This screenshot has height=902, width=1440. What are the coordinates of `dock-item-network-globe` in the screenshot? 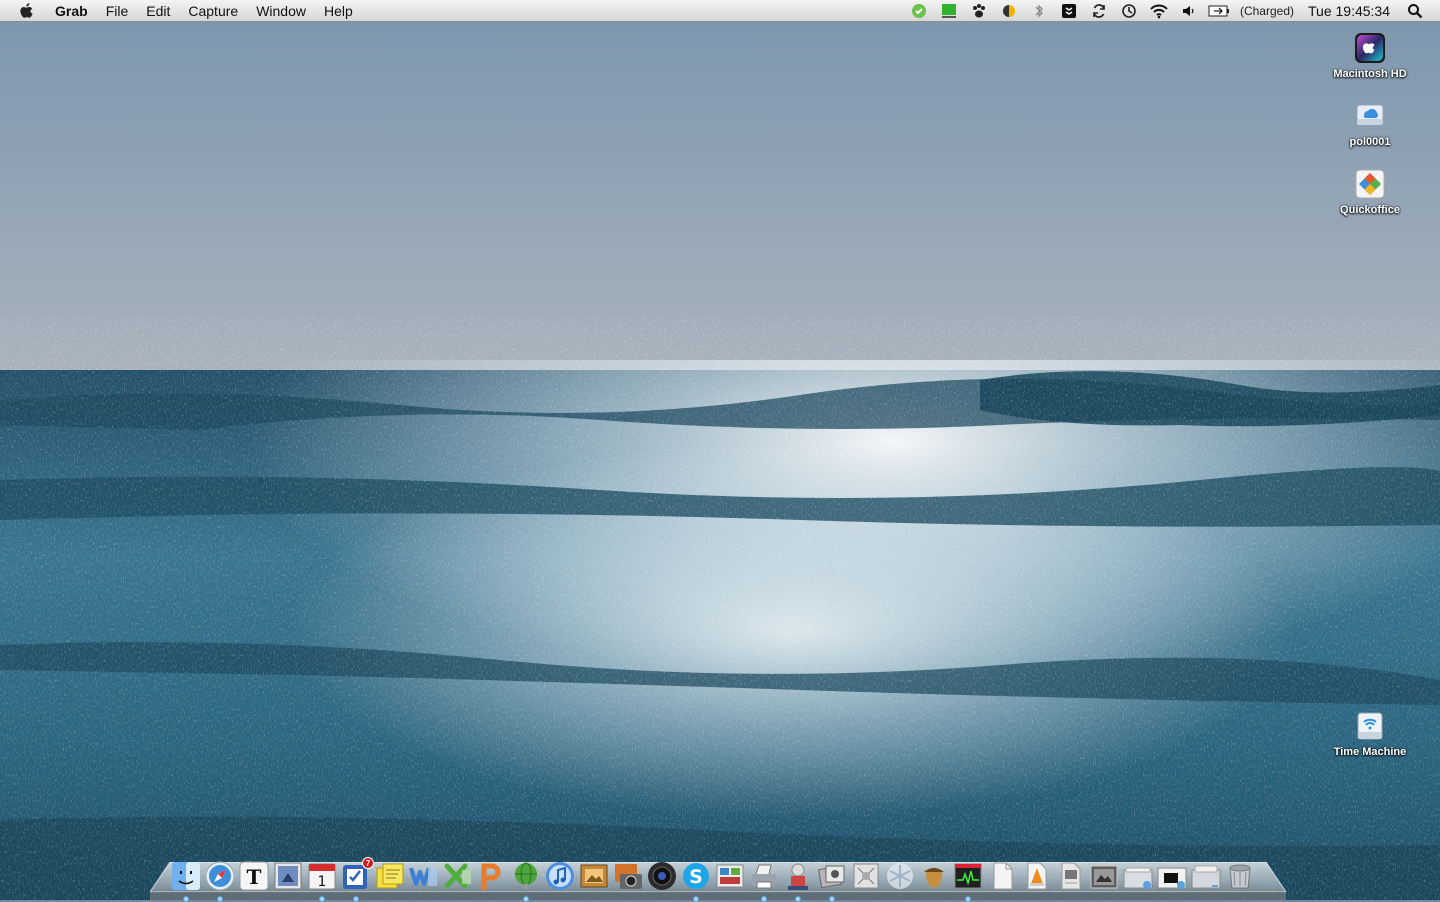 It's located at (526, 881).